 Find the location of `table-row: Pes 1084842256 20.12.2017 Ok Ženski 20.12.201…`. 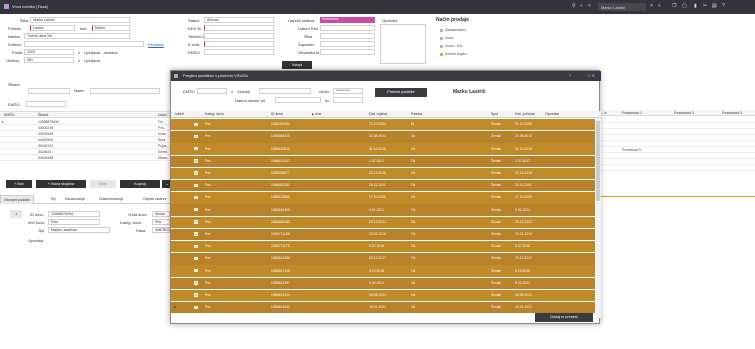

table-row: Pes 1084842256 20.12.2017 Ok Ženski 20.12.201… is located at coordinates (386, 259).